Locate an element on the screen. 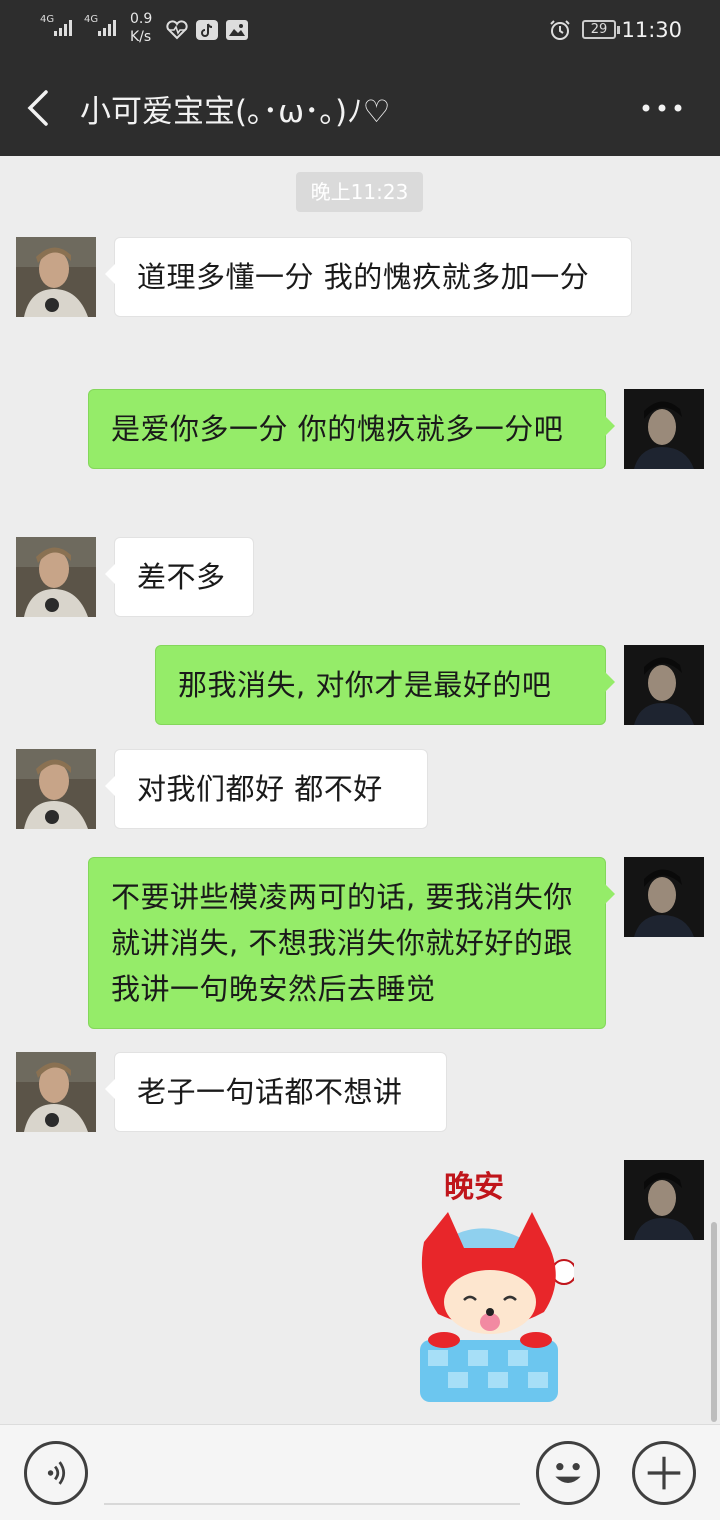 This screenshot has height=1520, width=720. incoming-message: 老子一句话都不想讲 is located at coordinates (276, 1092).